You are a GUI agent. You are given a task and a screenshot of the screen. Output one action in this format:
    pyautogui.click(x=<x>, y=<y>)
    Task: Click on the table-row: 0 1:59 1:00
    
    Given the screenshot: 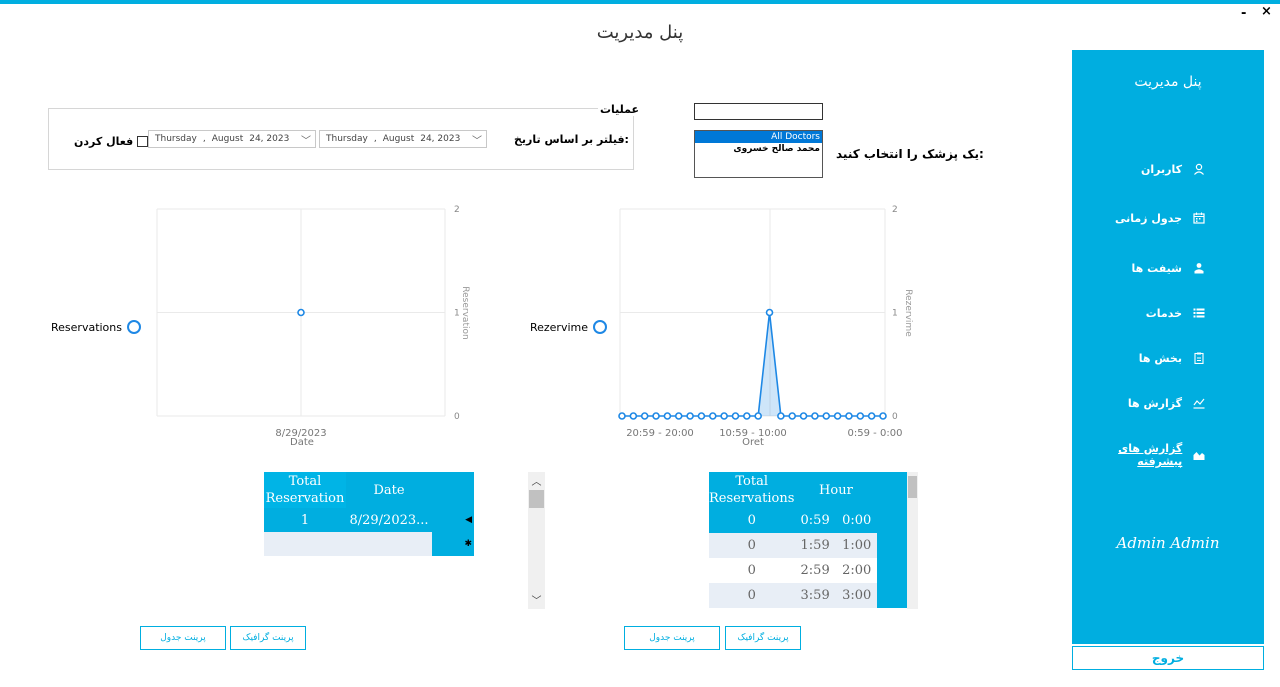 What is the action you would take?
    pyautogui.click(x=808, y=545)
    